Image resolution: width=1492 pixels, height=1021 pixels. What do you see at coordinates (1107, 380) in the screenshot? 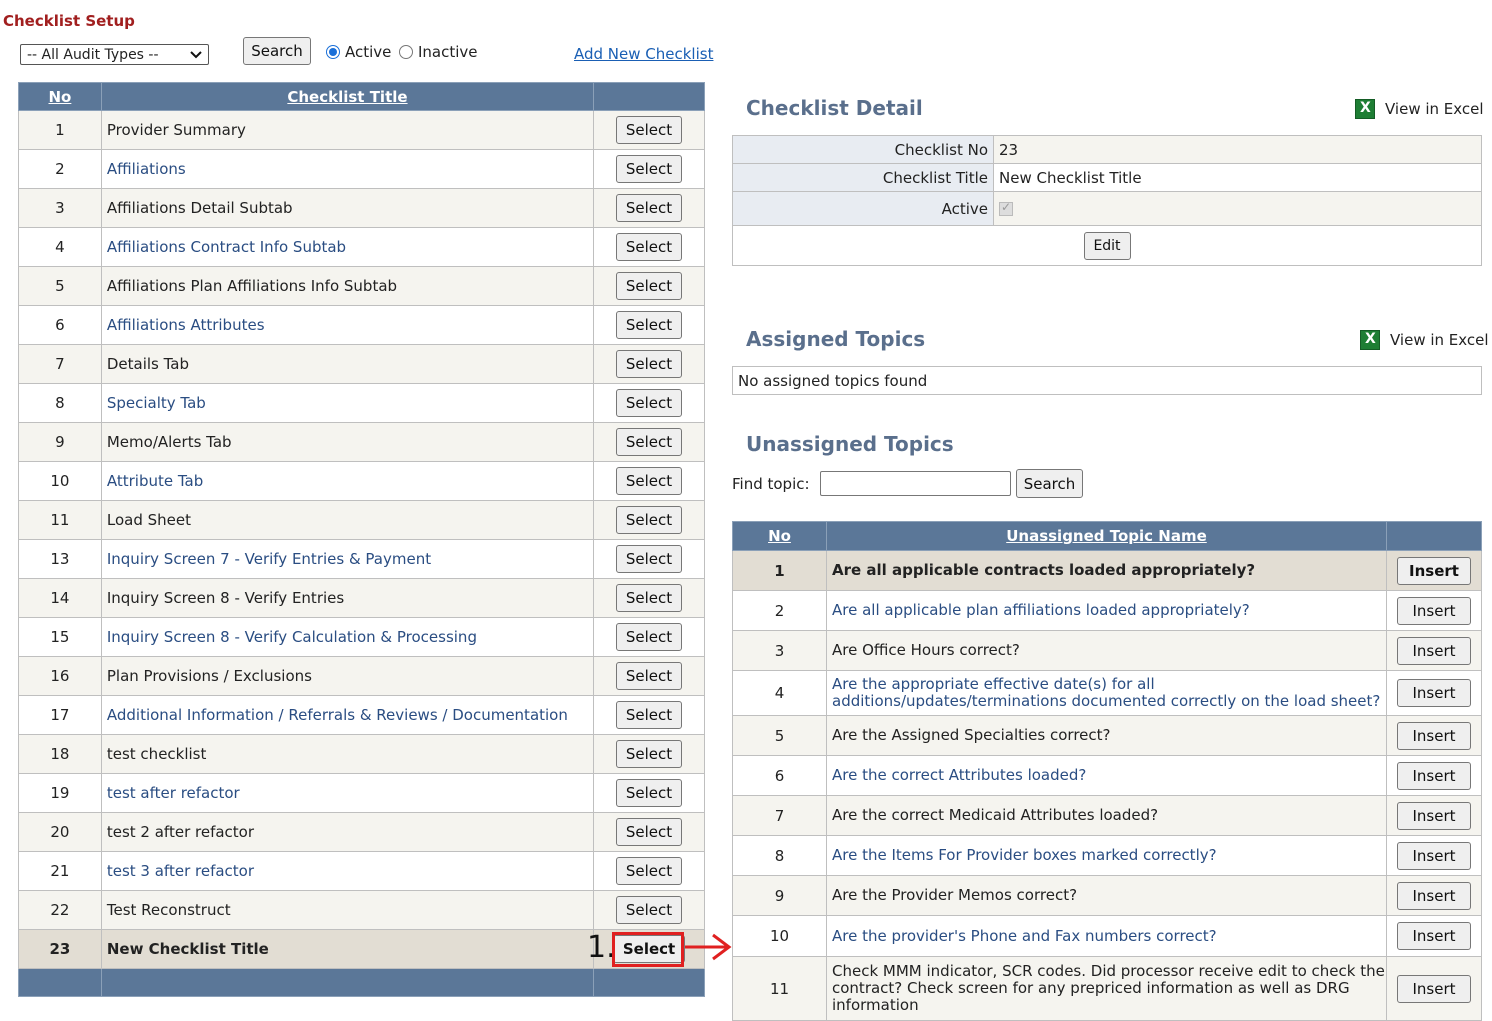
I see `assigned-topics-empty: No assigned topics found` at bounding box center [1107, 380].